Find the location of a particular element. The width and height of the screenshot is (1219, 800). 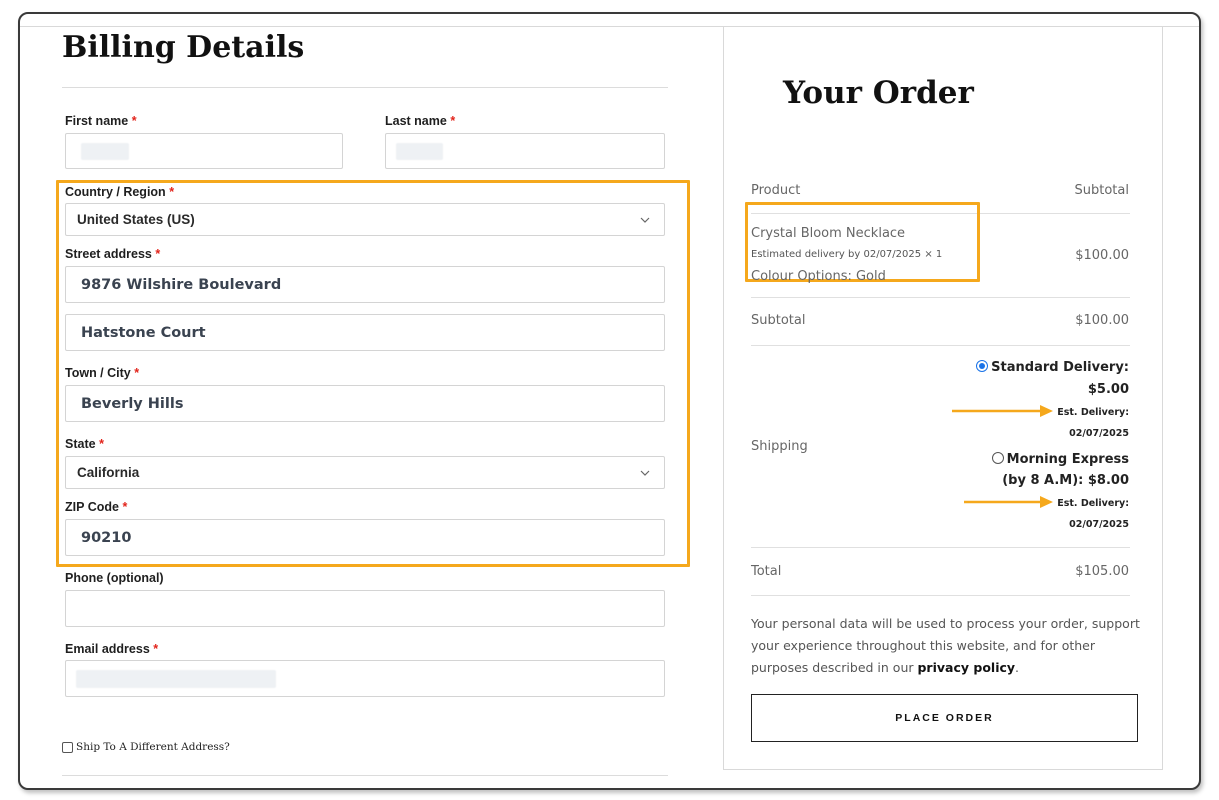

standard-est-label: Est. Delivery: is located at coordinates (1093, 412).